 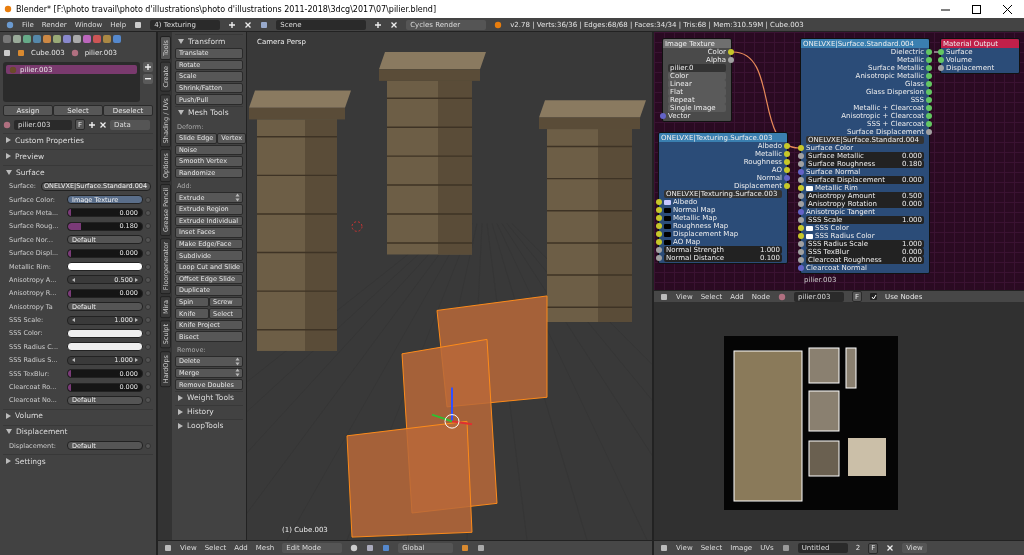 What do you see at coordinates (1007, 9) in the screenshot?
I see `close-icon` at bounding box center [1007, 9].